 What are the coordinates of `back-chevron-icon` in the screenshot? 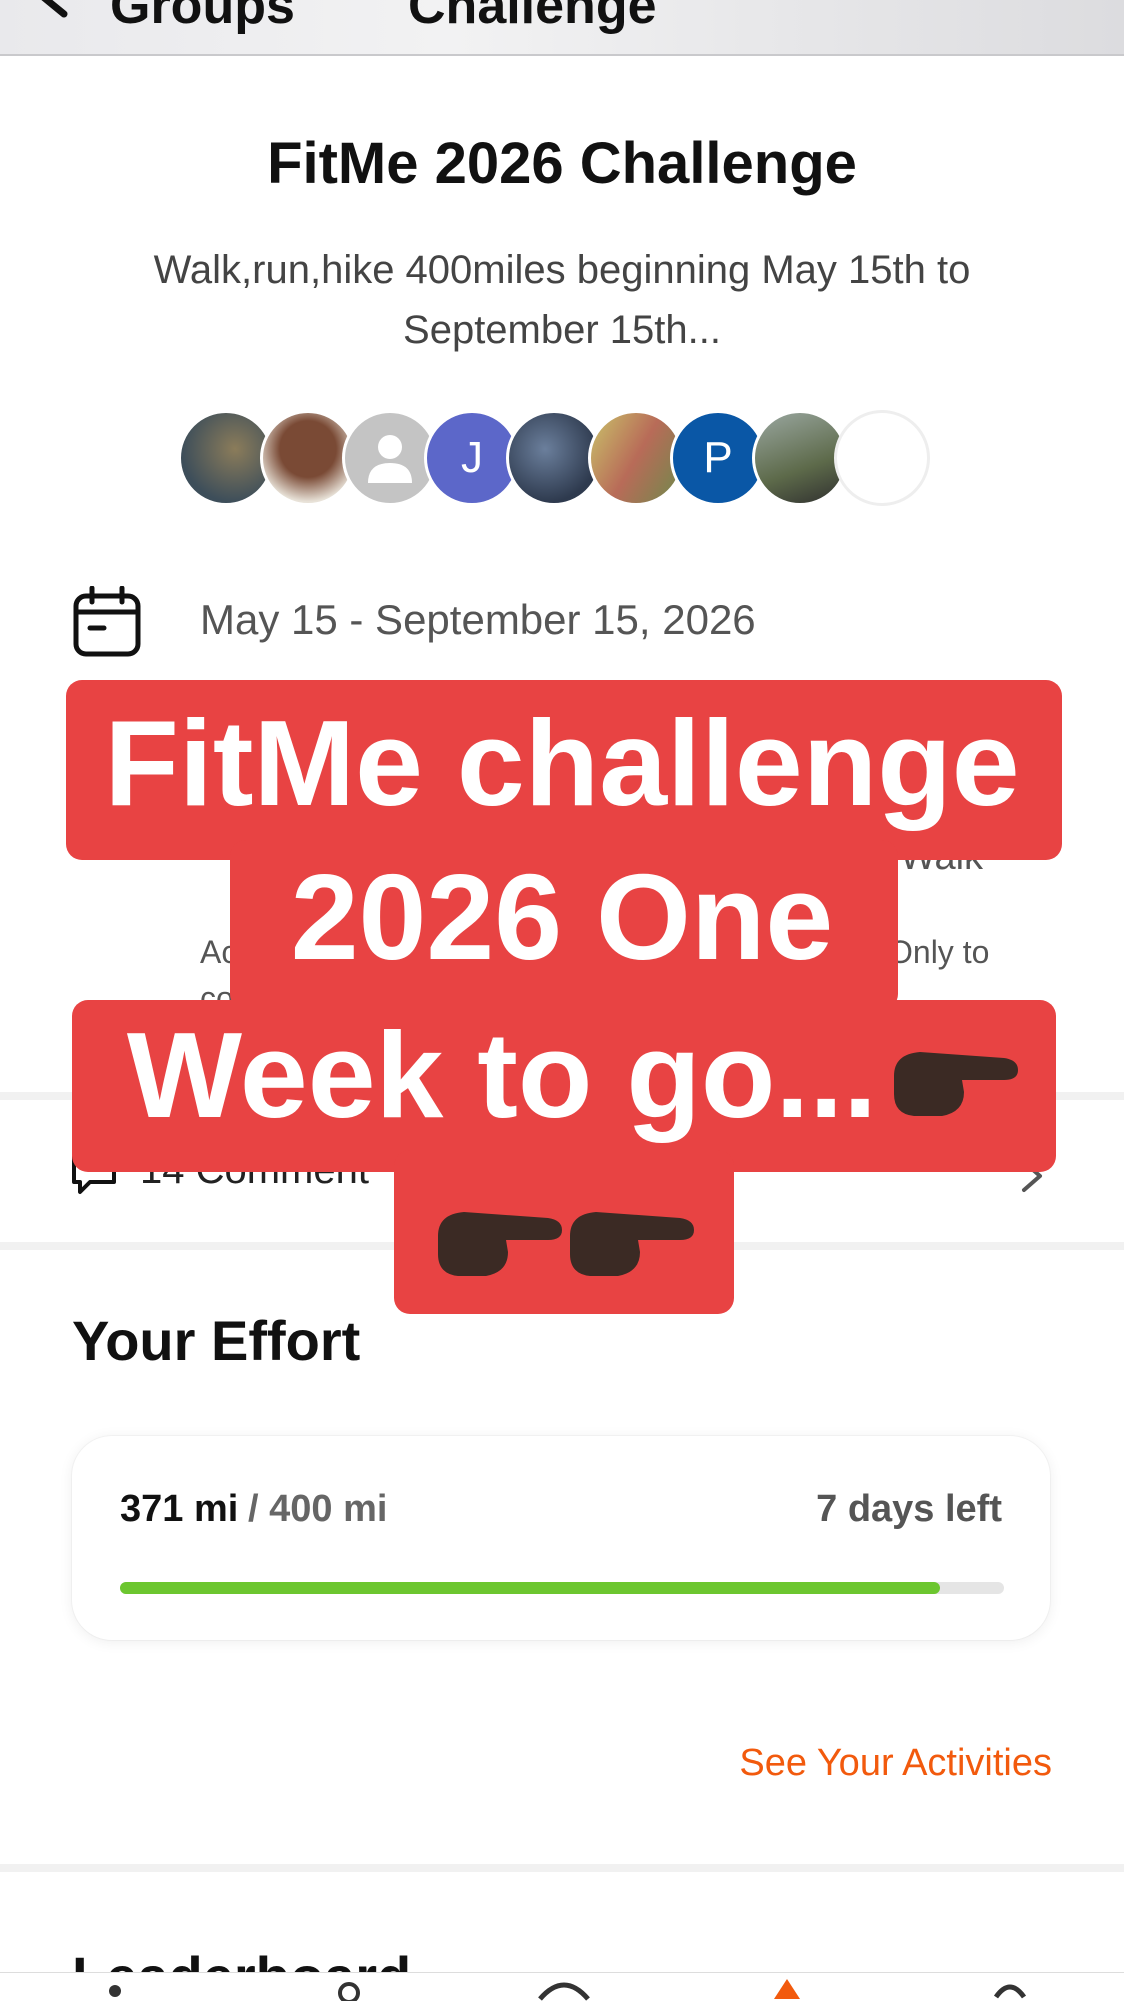 It's located at (52, 9).